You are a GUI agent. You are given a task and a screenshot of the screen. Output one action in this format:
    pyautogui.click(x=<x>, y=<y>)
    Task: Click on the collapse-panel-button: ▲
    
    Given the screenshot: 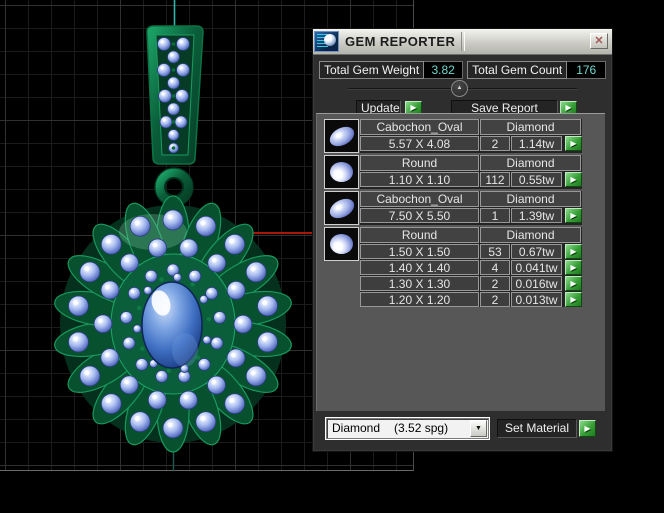 What is the action you would take?
    pyautogui.click(x=459, y=88)
    